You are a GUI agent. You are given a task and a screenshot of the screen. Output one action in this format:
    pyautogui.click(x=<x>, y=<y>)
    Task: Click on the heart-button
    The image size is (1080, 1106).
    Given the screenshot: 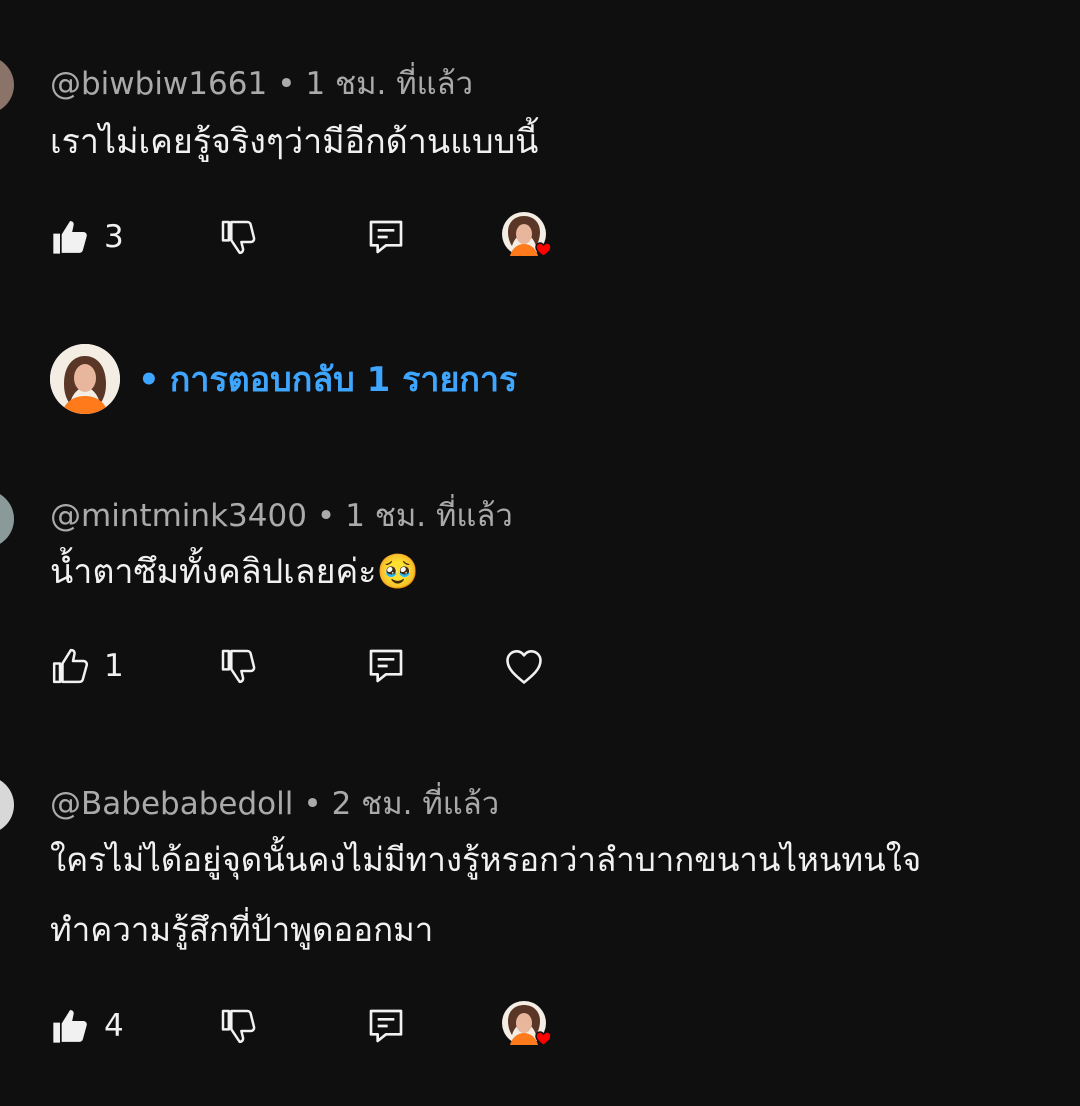 What is the action you would take?
    pyautogui.click(x=524, y=666)
    